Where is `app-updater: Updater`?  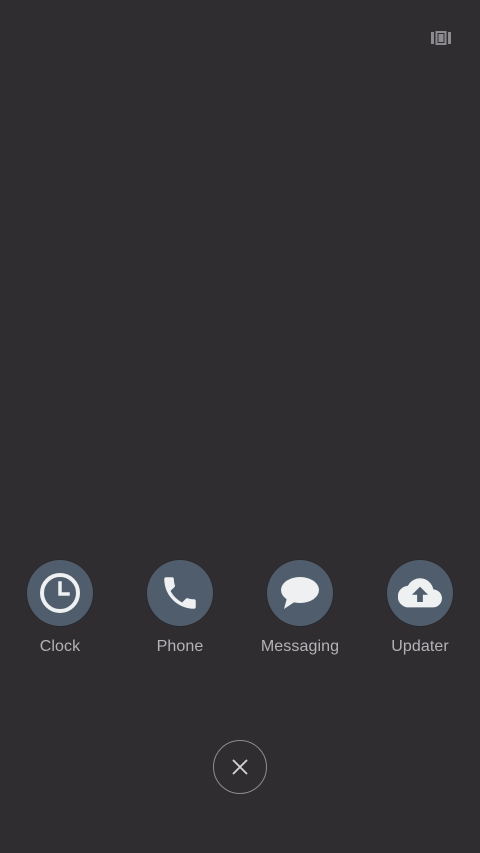
app-updater: Updater is located at coordinates (420, 608).